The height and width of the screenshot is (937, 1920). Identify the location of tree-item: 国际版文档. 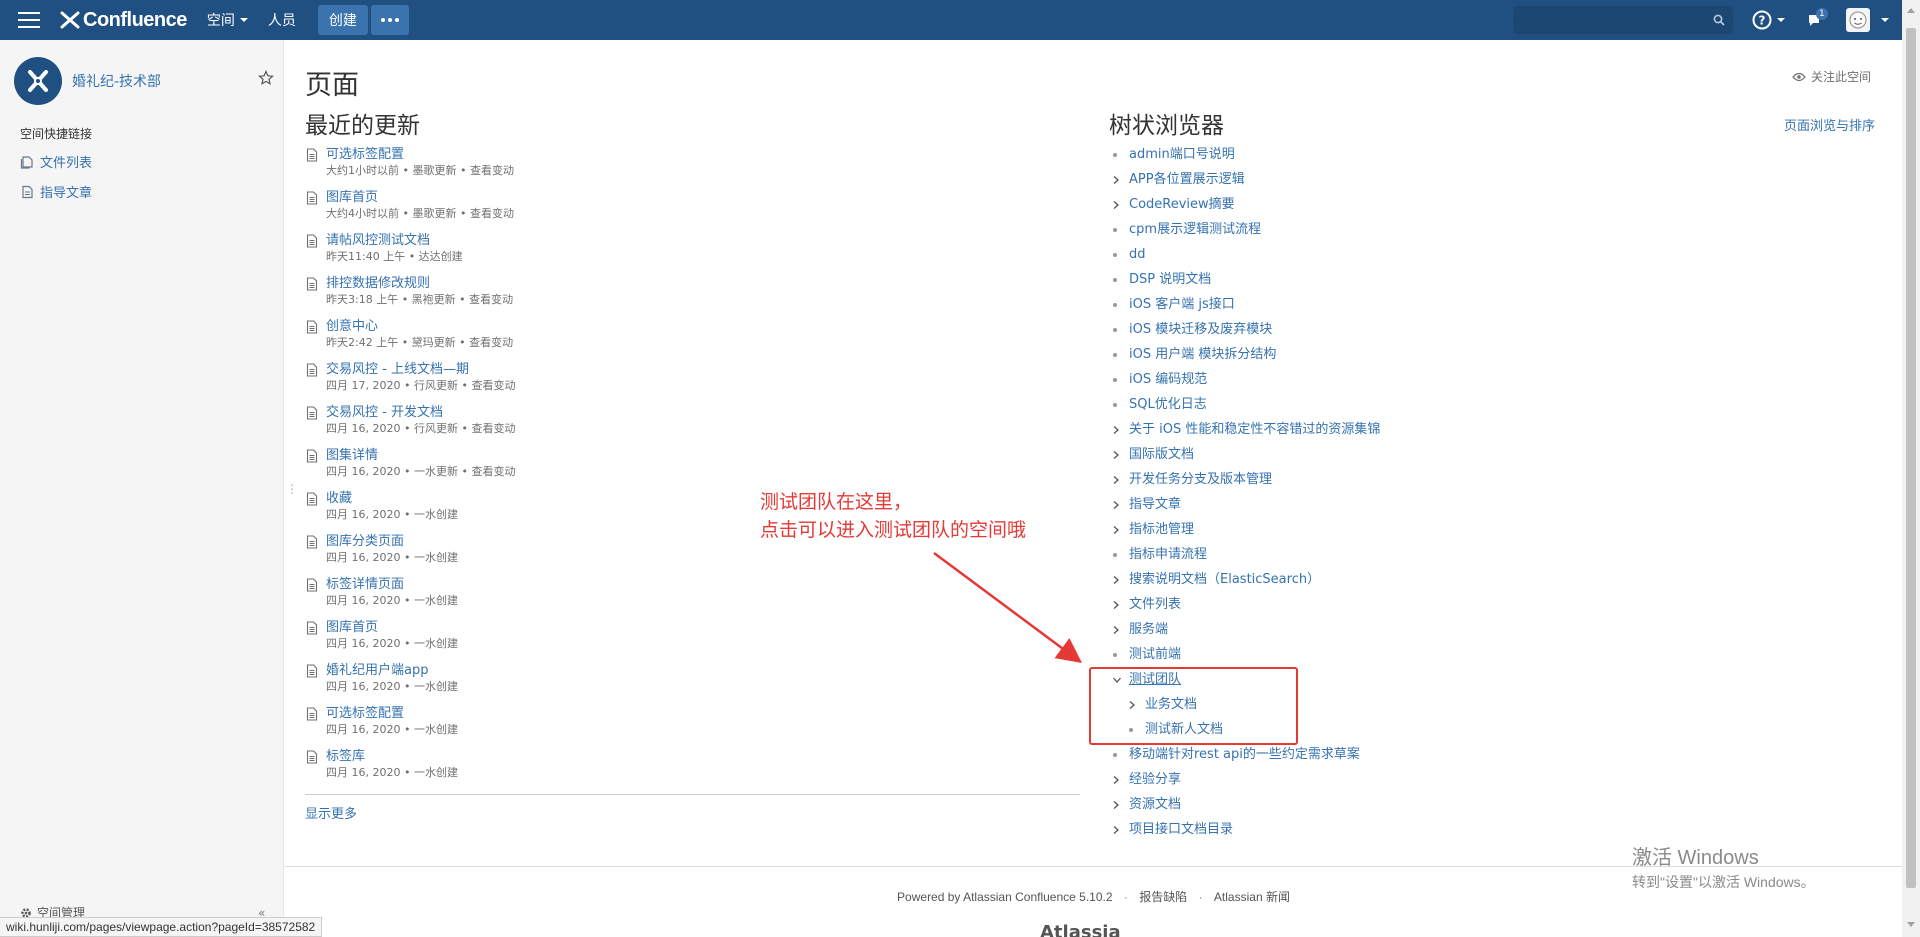
(1320, 457).